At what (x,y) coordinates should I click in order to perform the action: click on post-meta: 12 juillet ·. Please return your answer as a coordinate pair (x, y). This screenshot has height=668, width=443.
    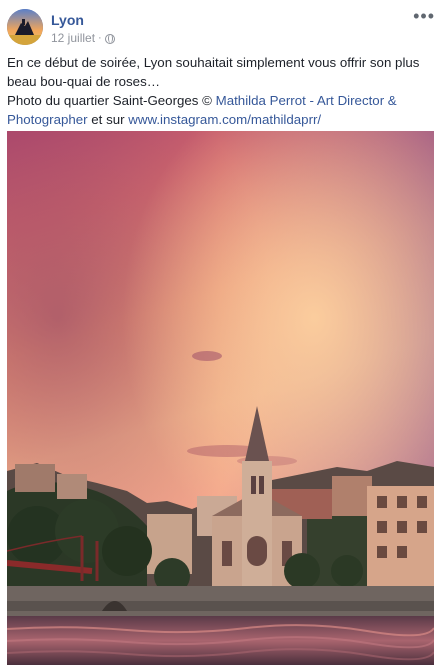
    Looking at the image, I should click on (83, 38).